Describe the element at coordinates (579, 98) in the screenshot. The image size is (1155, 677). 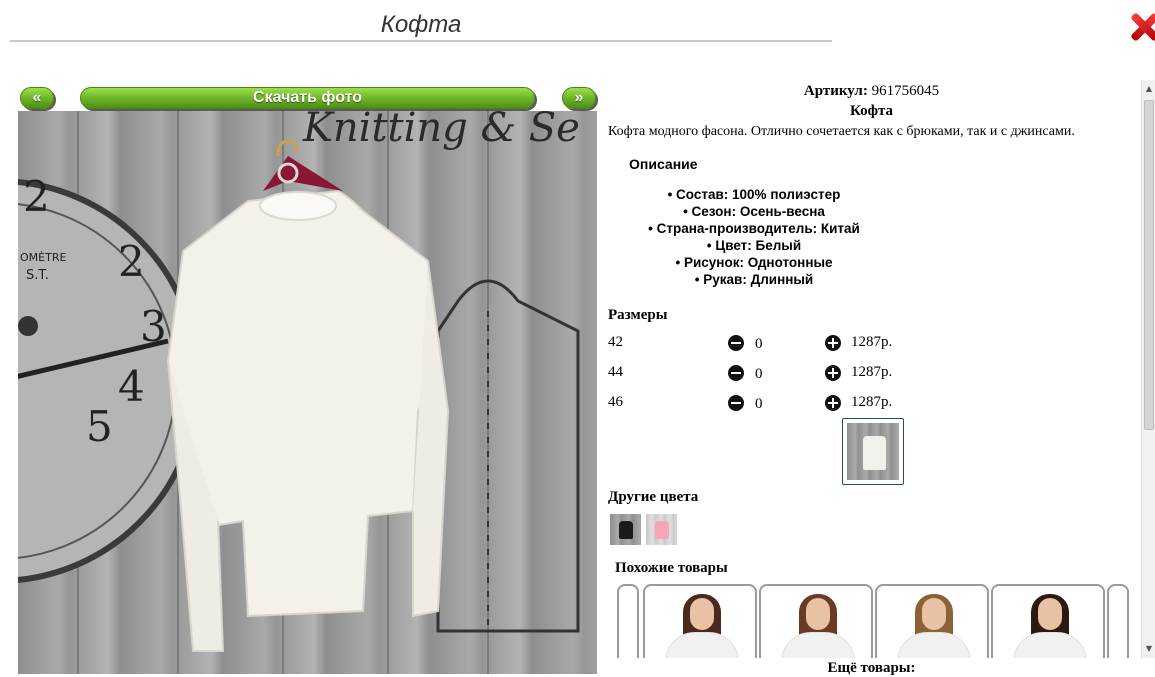
I see `next-photo-button: »` at that location.